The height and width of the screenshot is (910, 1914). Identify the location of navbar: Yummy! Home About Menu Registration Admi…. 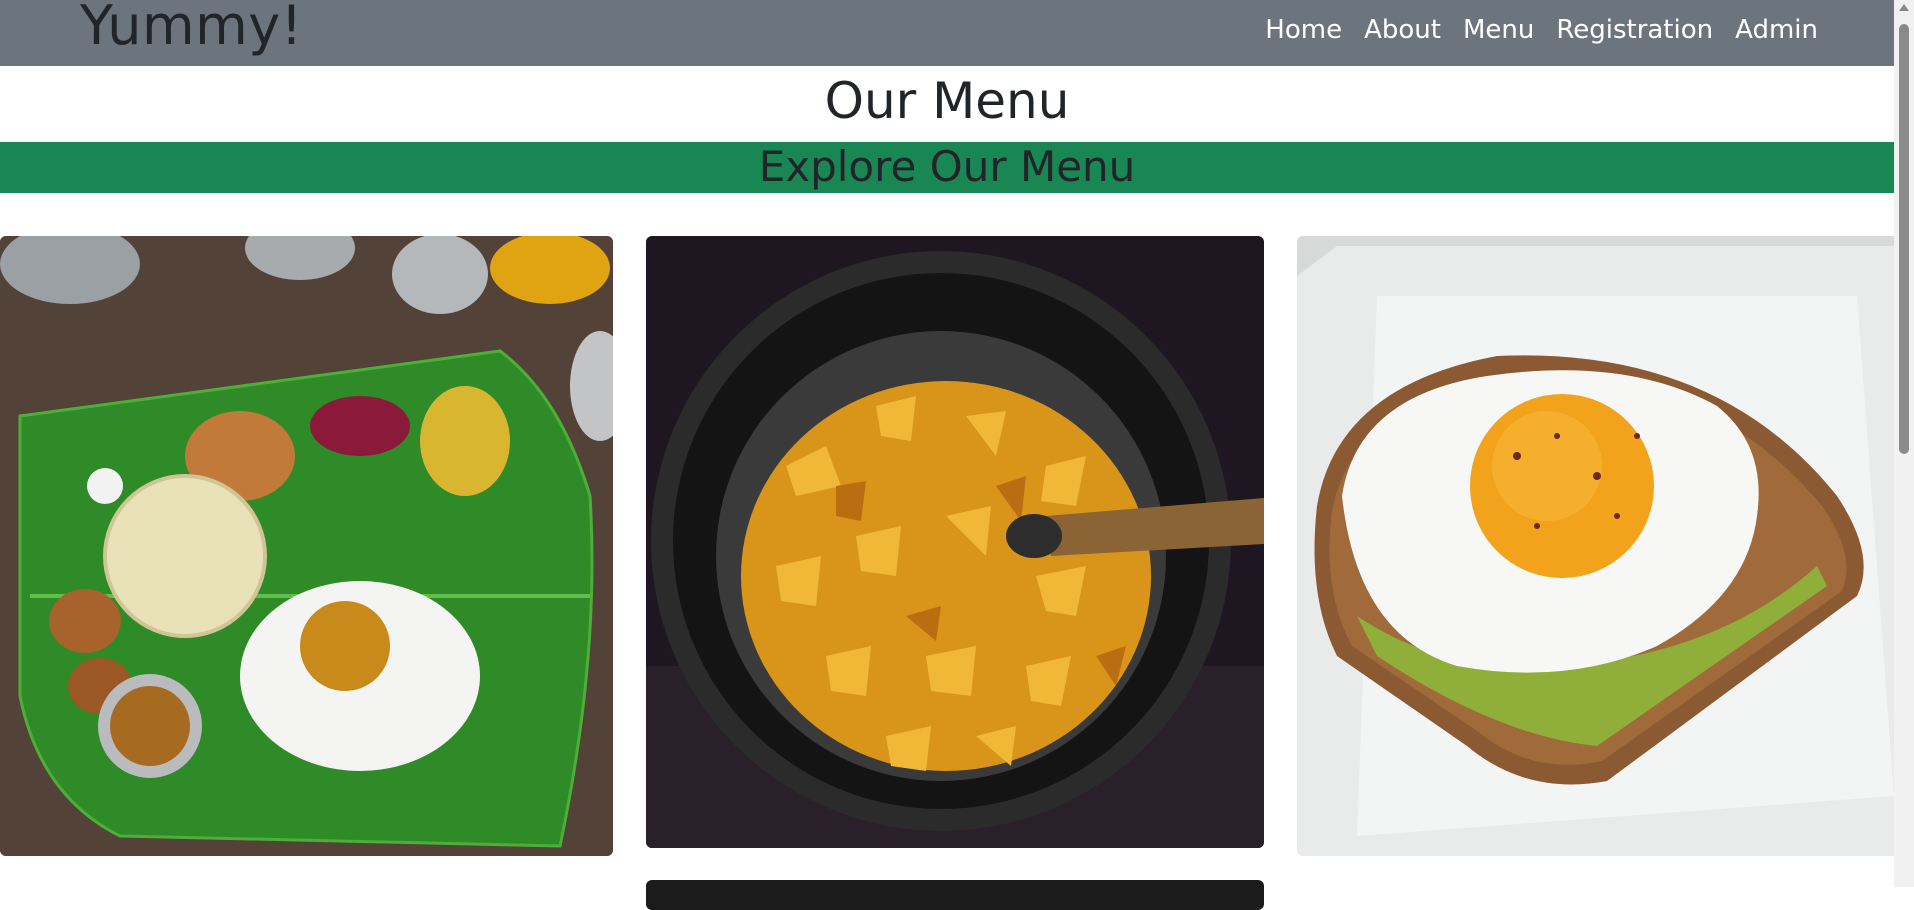
(947, 33).